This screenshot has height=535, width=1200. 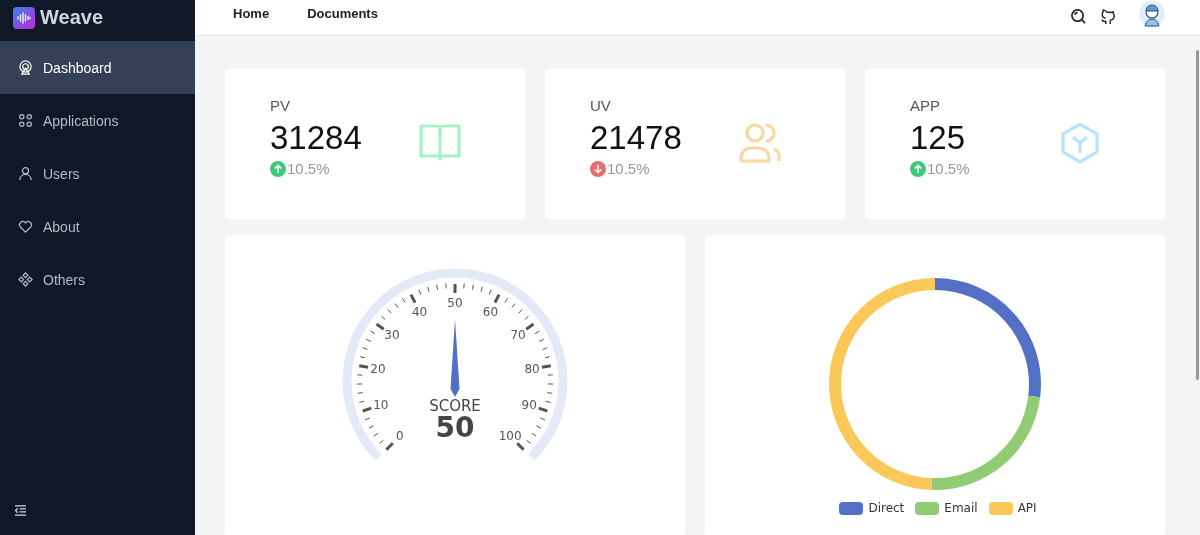 I want to click on gauge-tick-label: 50, so click(x=455, y=303).